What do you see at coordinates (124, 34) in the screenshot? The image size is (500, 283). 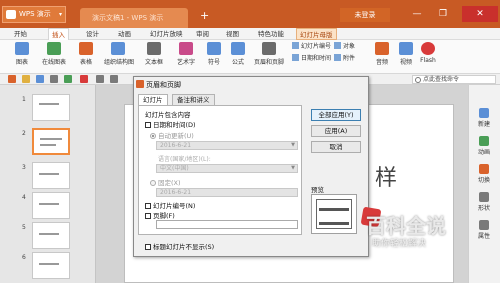 I see `tab-animation: 动画` at bounding box center [124, 34].